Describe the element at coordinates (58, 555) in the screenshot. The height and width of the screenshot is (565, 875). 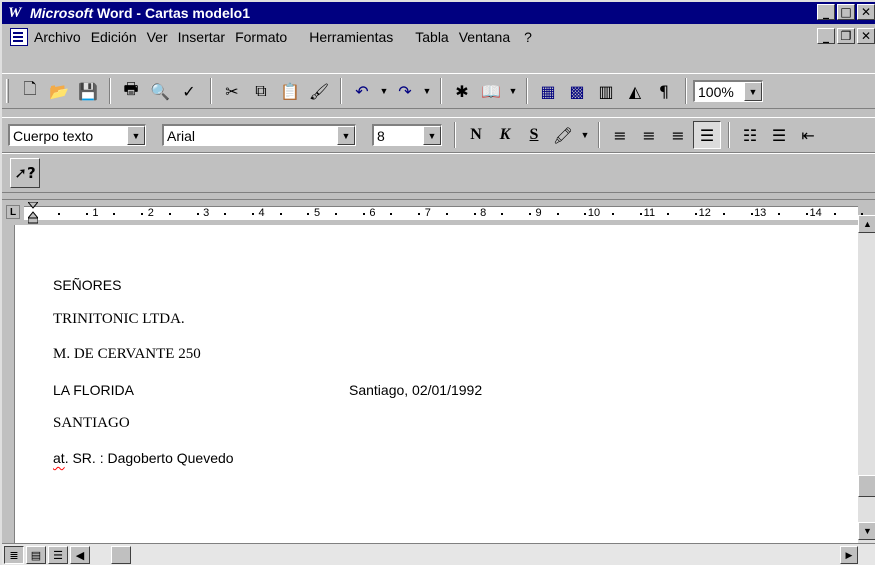
I see `outline-view-icon: ☰` at that location.